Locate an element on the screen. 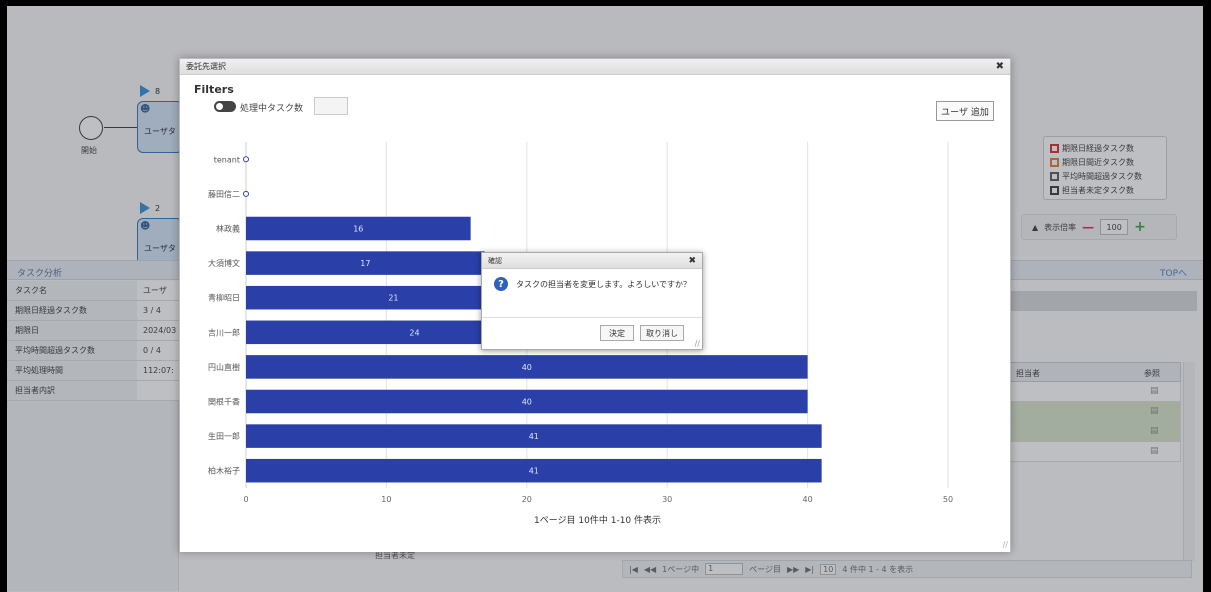  y-tick-label: 吉川一郎 is located at coordinates (224, 332).